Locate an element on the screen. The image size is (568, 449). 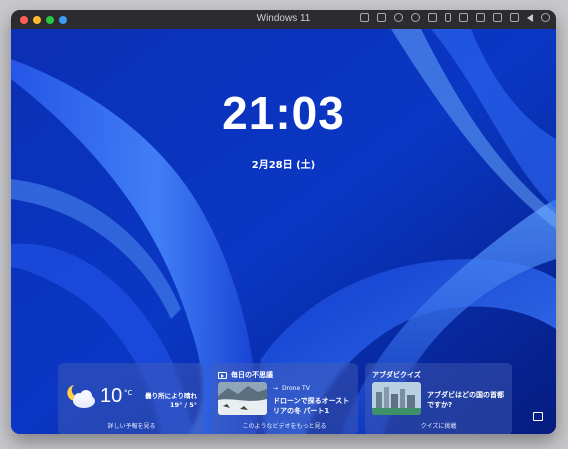
weather-unit: °C is located at coordinates (128, 393).